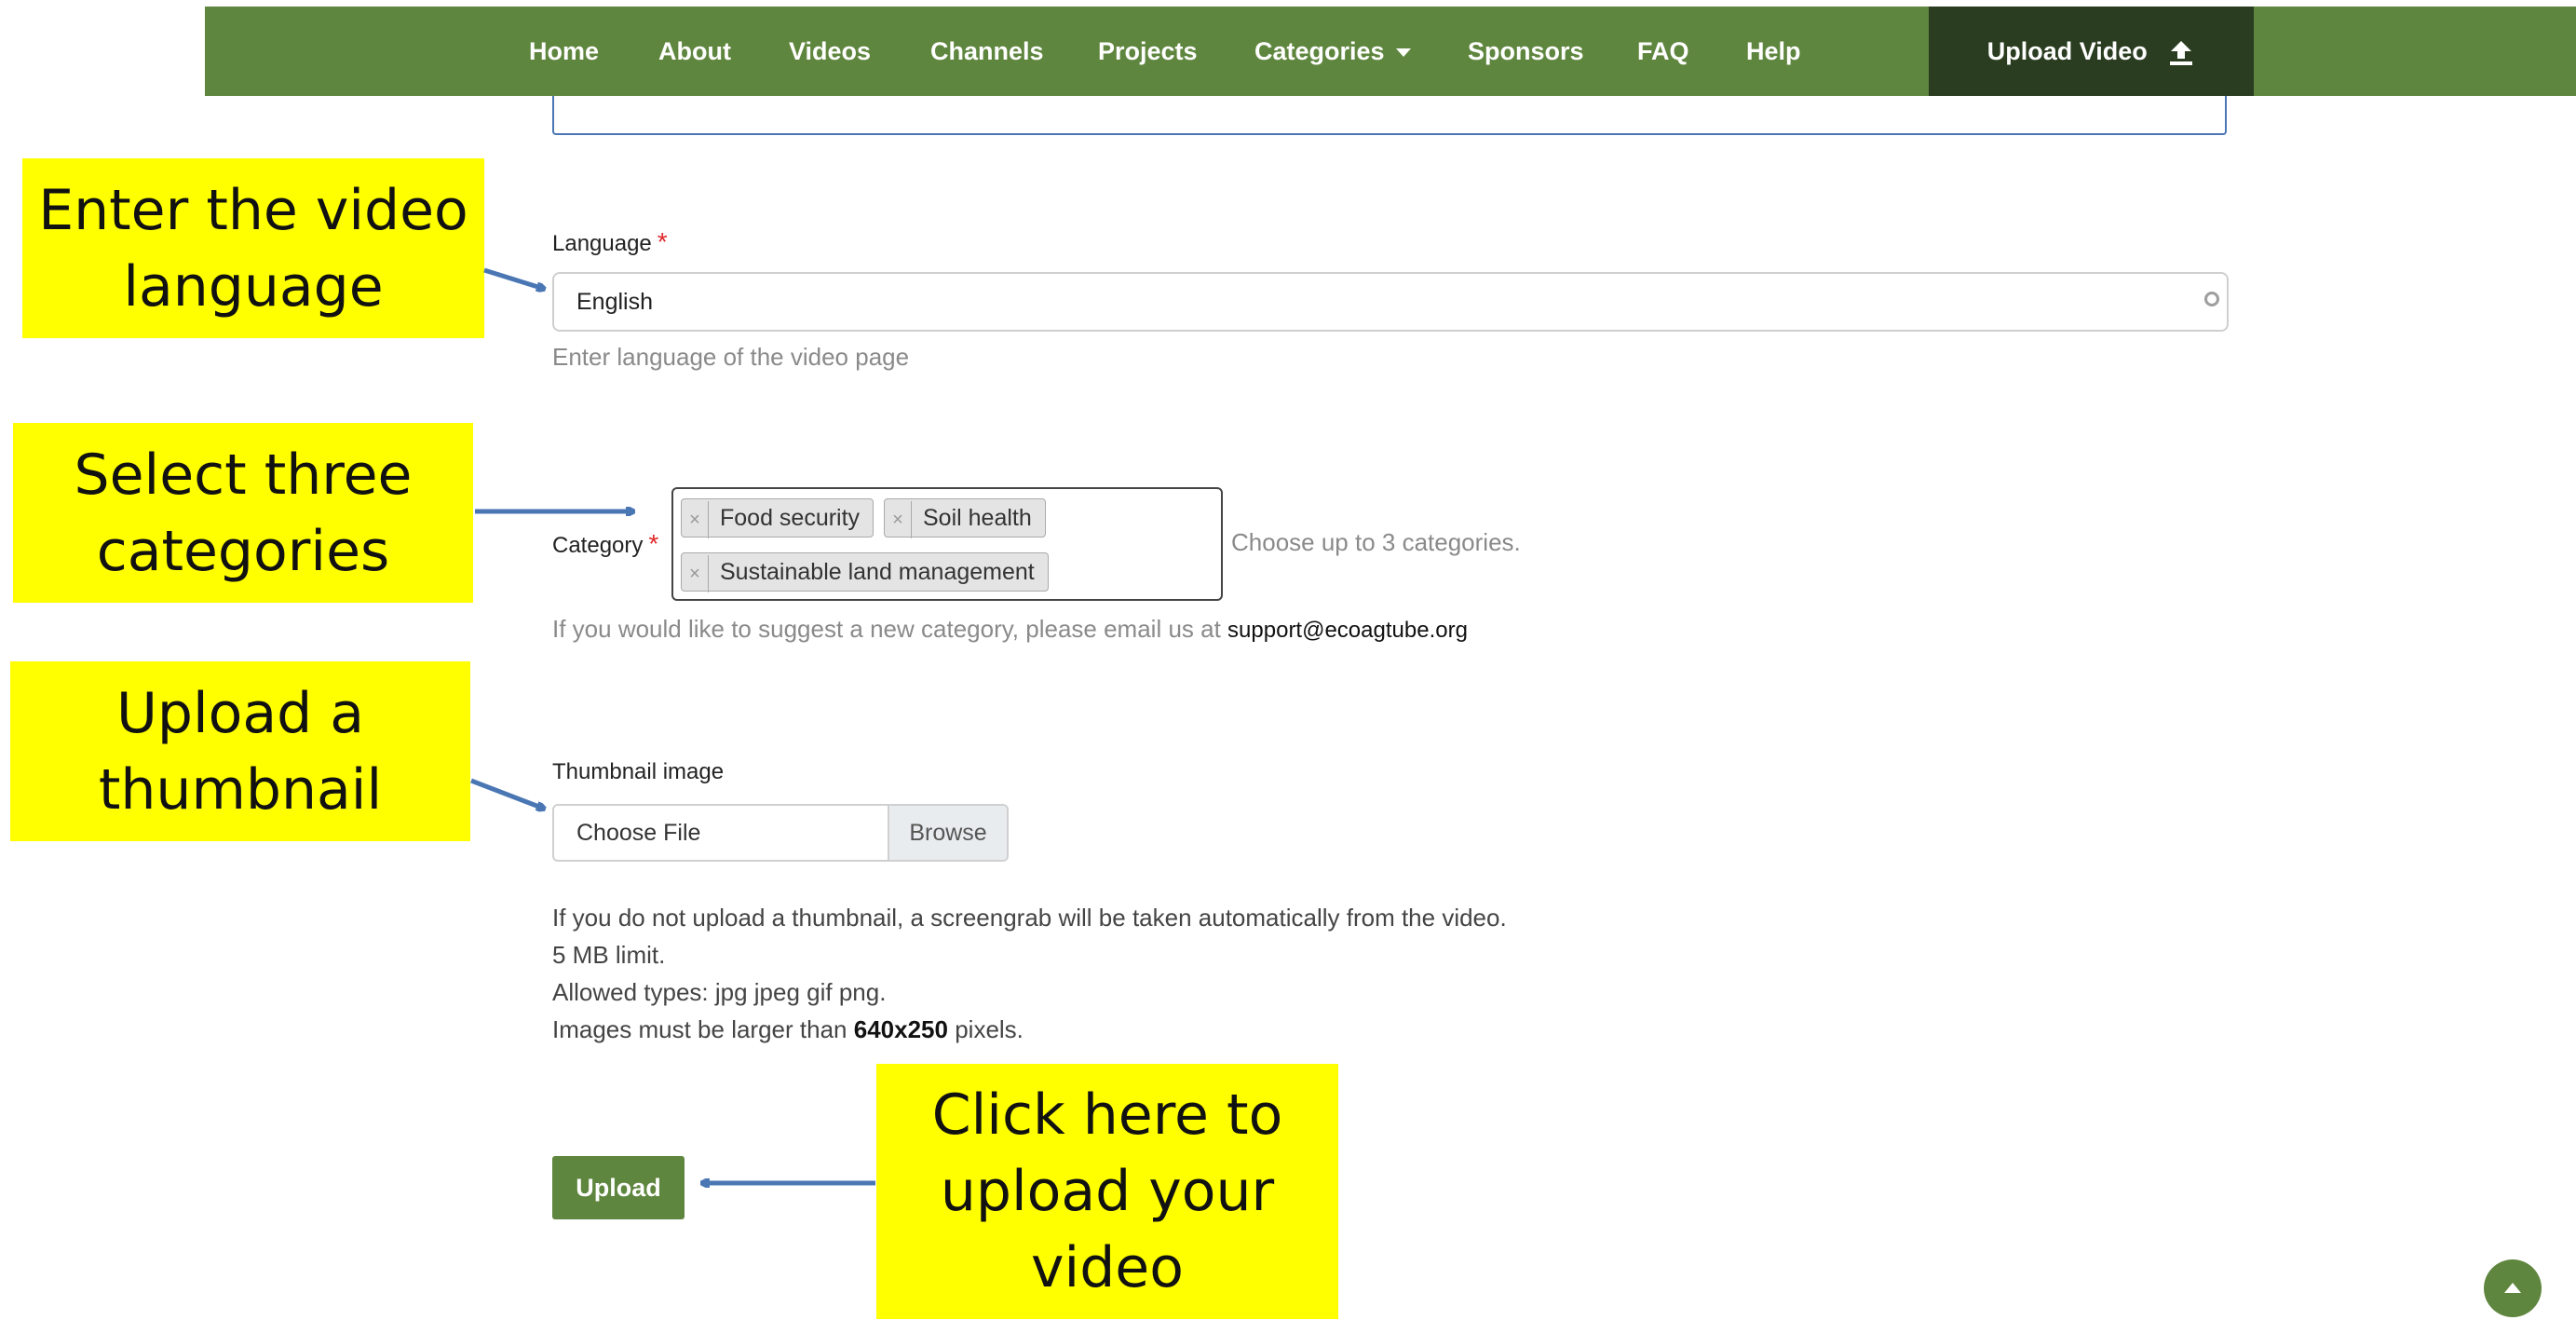 The height and width of the screenshot is (1320, 2576). Describe the element at coordinates (507, 793) in the screenshot. I see `arrow-thumbnail` at that location.